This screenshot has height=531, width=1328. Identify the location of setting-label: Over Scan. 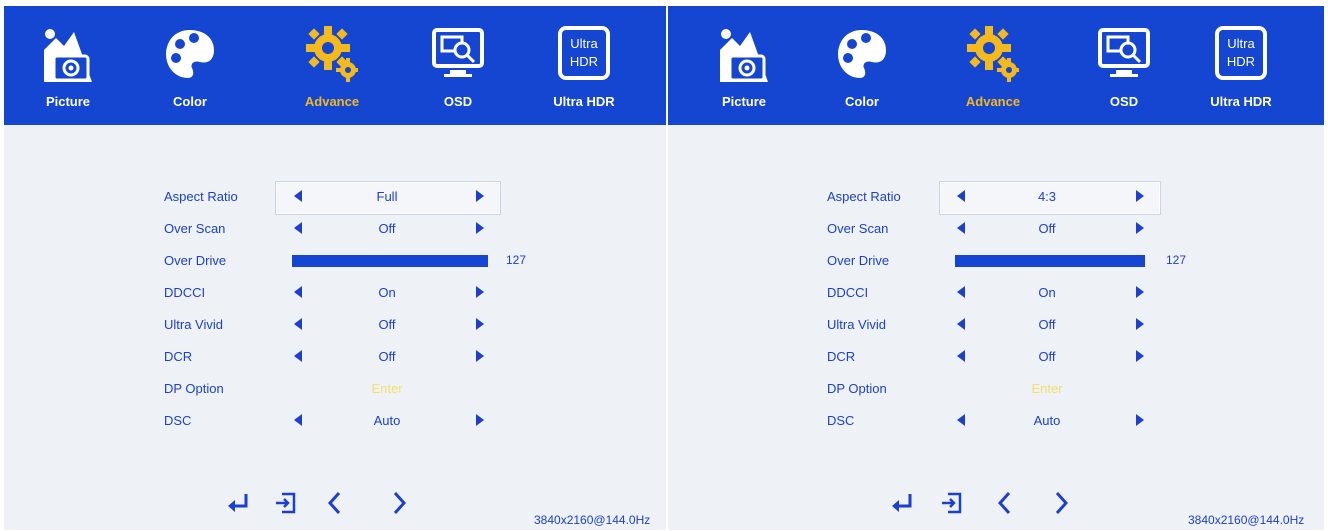
(195, 228).